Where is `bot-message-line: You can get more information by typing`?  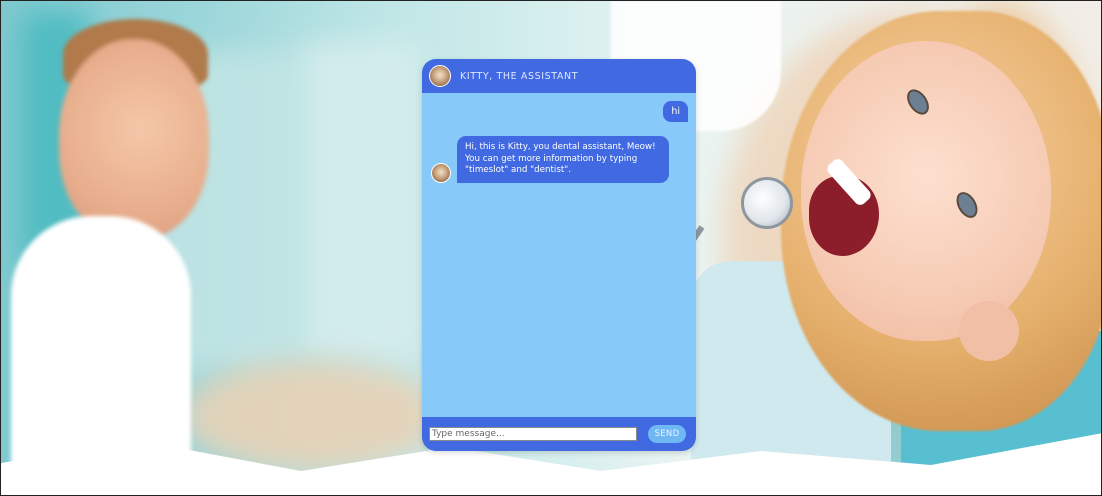
bot-message-line: You can get more information by typing is located at coordinates (551, 158).